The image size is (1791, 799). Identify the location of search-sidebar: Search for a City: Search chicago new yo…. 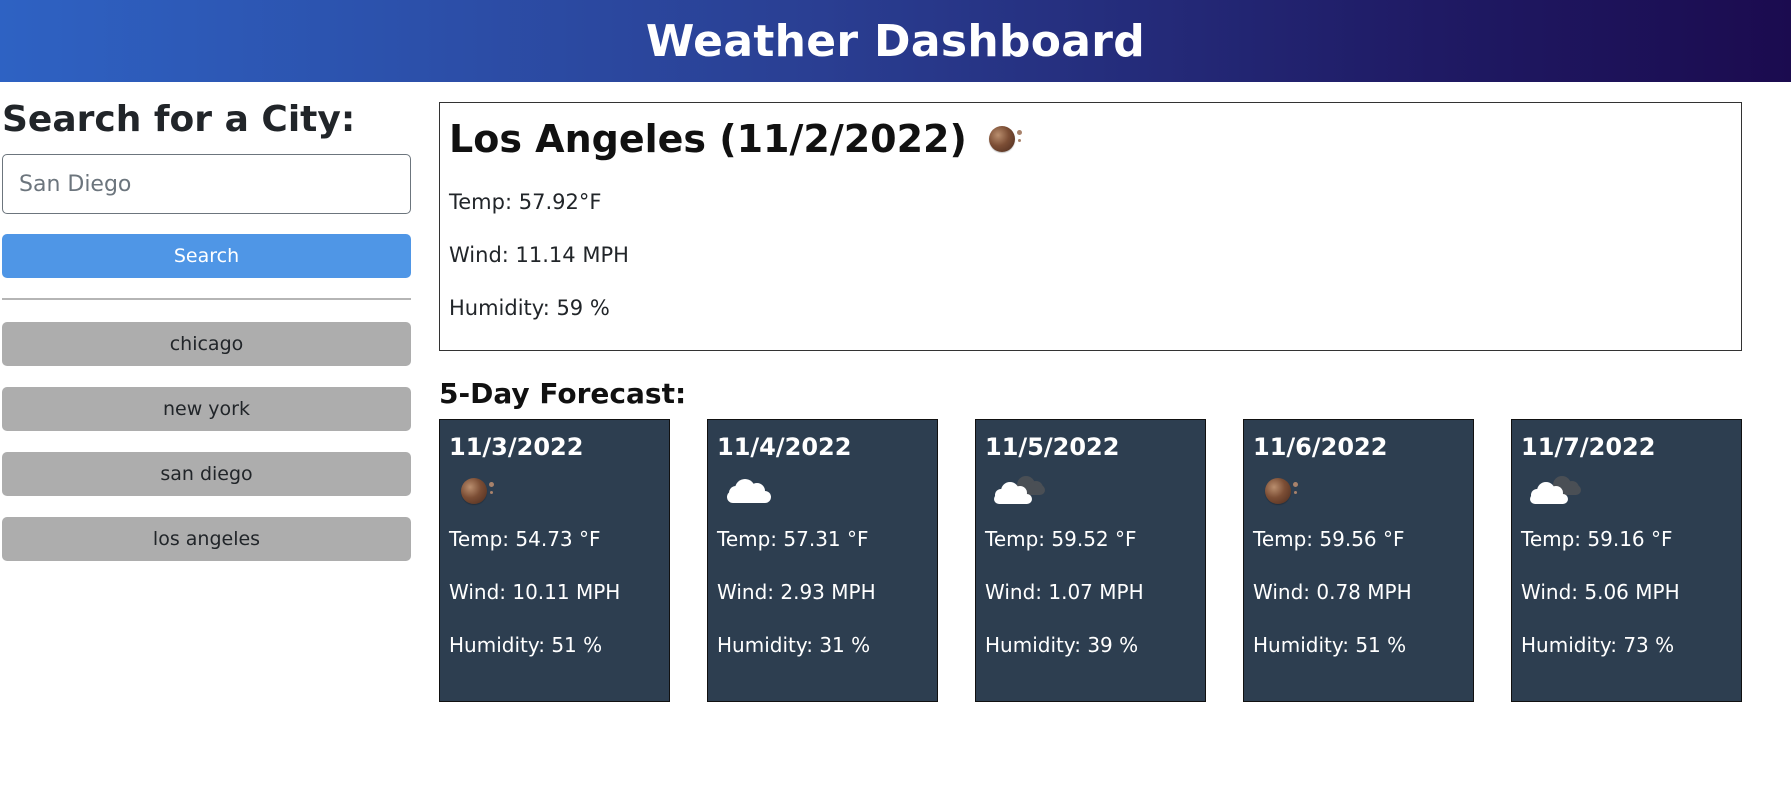
(206, 338).